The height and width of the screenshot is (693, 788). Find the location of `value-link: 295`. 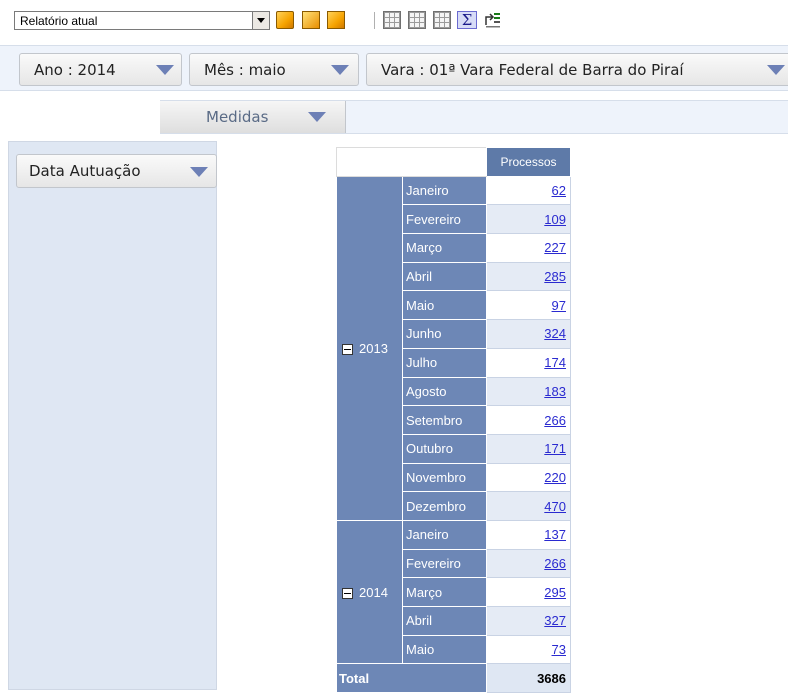

value-link: 295 is located at coordinates (555, 592).